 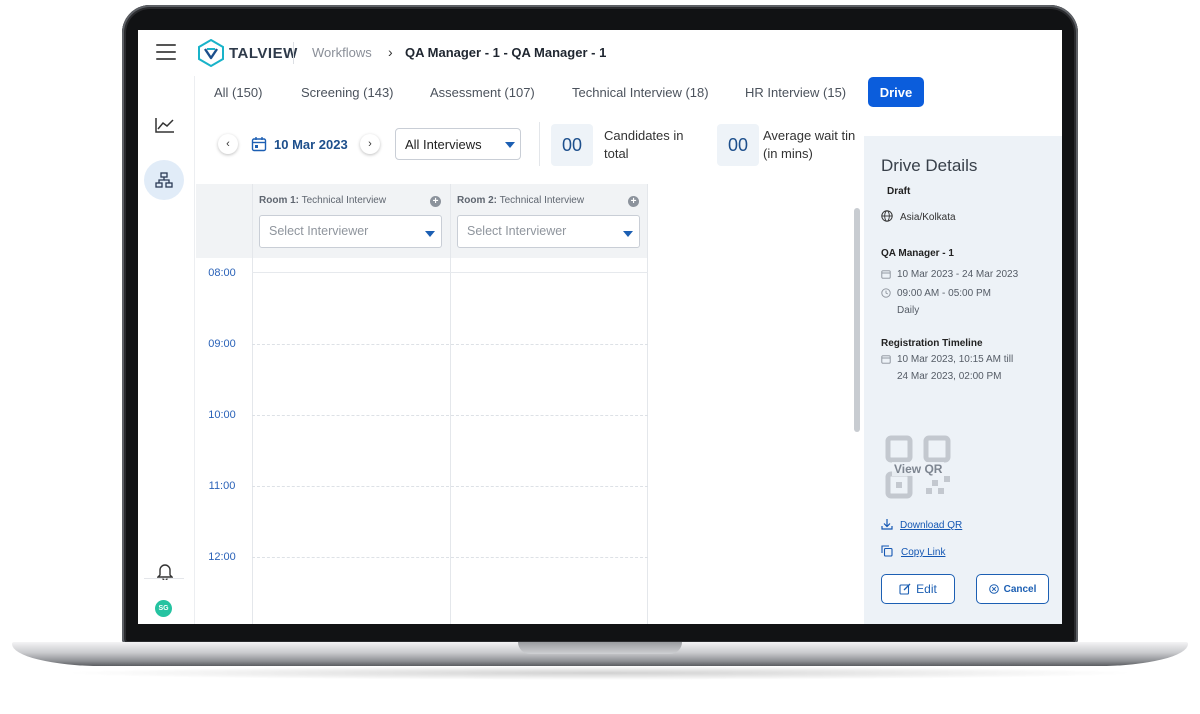 What do you see at coordinates (931, 525) in the screenshot?
I see `download-qr-link: Download QR` at bounding box center [931, 525].